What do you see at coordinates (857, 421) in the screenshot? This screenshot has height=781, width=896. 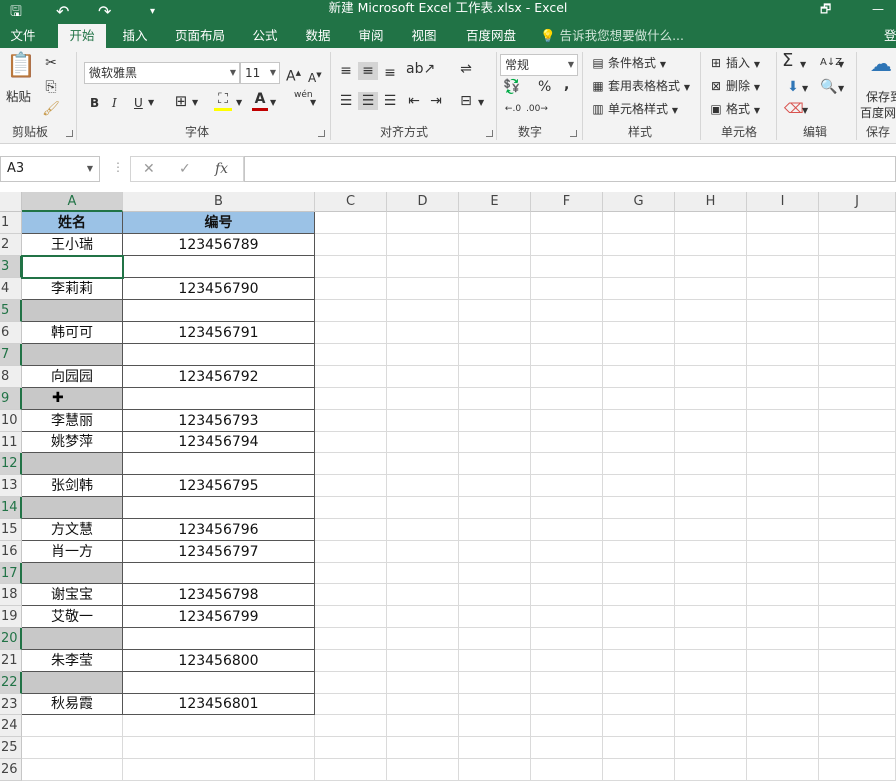 I see `cell-j10` at bounding box center [857, 421].